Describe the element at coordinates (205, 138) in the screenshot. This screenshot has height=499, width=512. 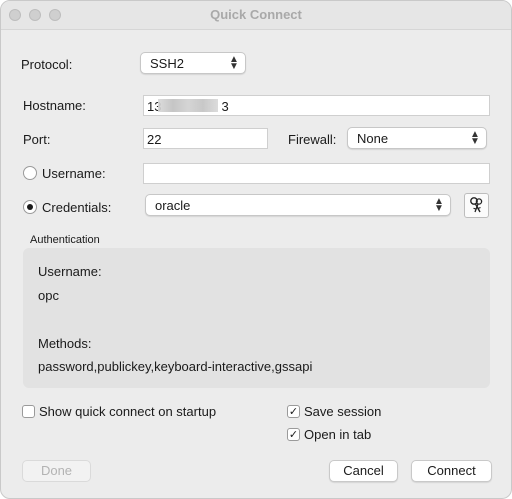
I see `port-input: 22` at that location.